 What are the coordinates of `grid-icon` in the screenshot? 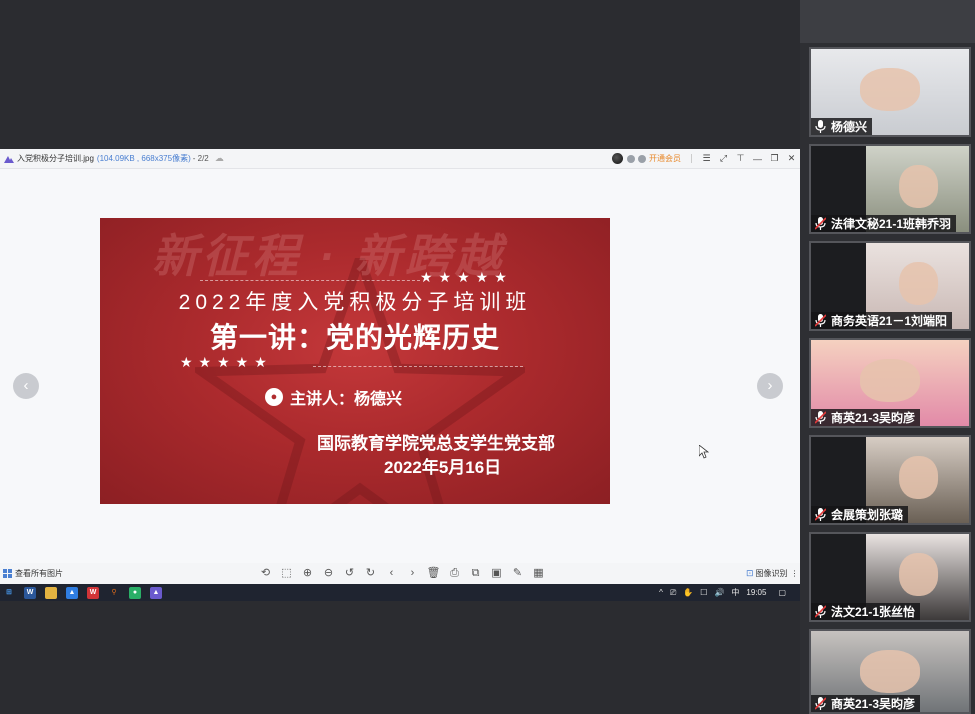 It's located at (7, 573).